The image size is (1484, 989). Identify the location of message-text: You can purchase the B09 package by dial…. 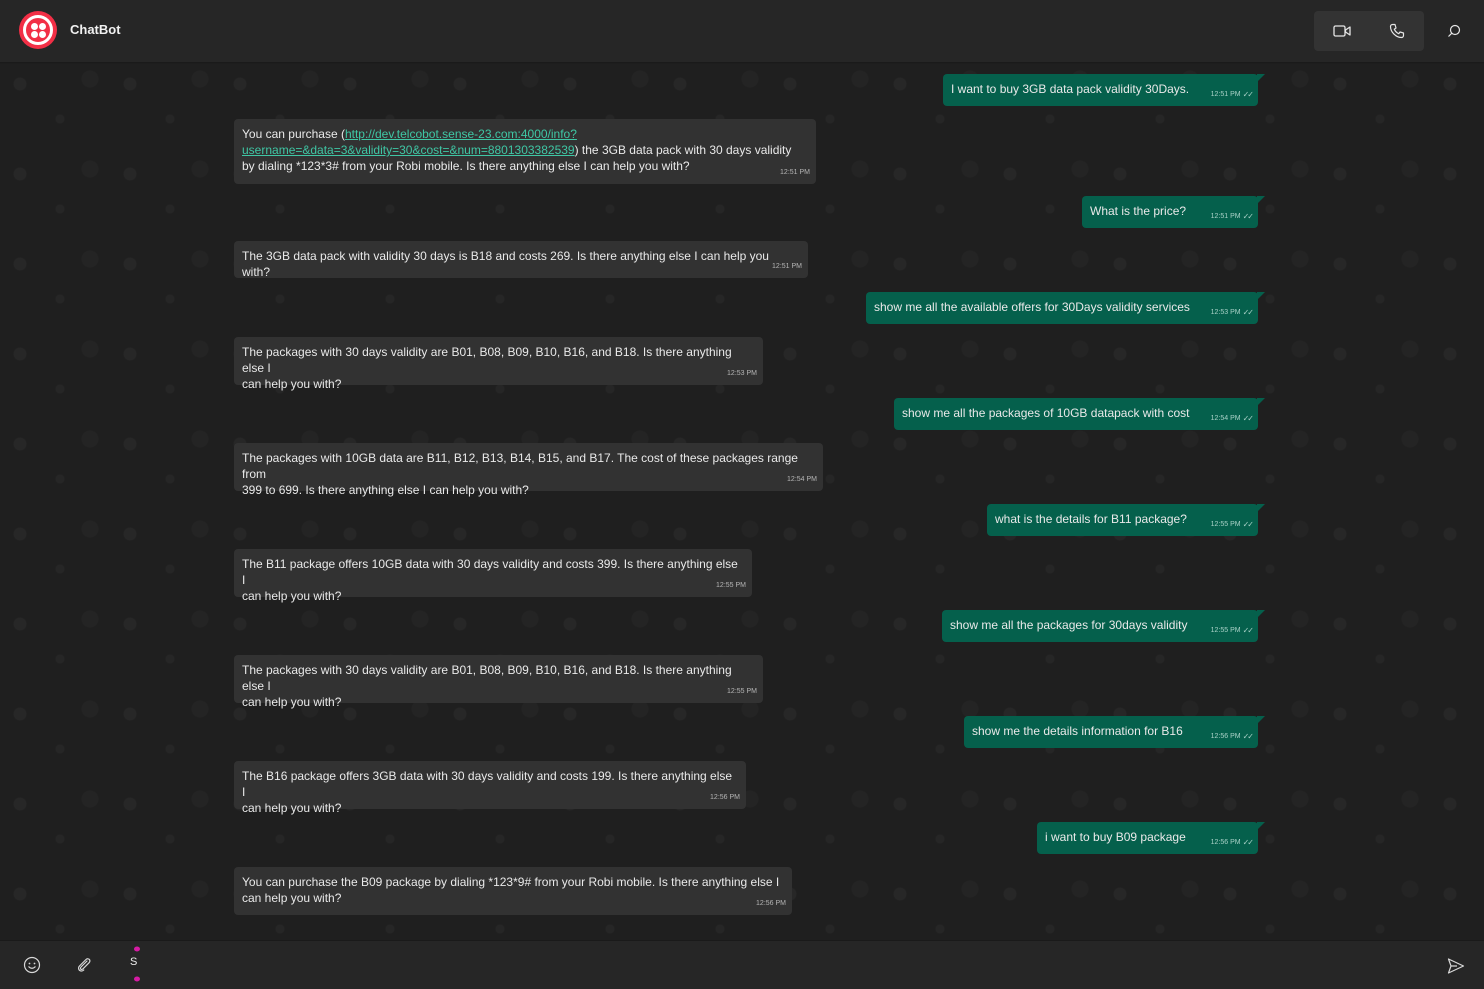
(511, 882).